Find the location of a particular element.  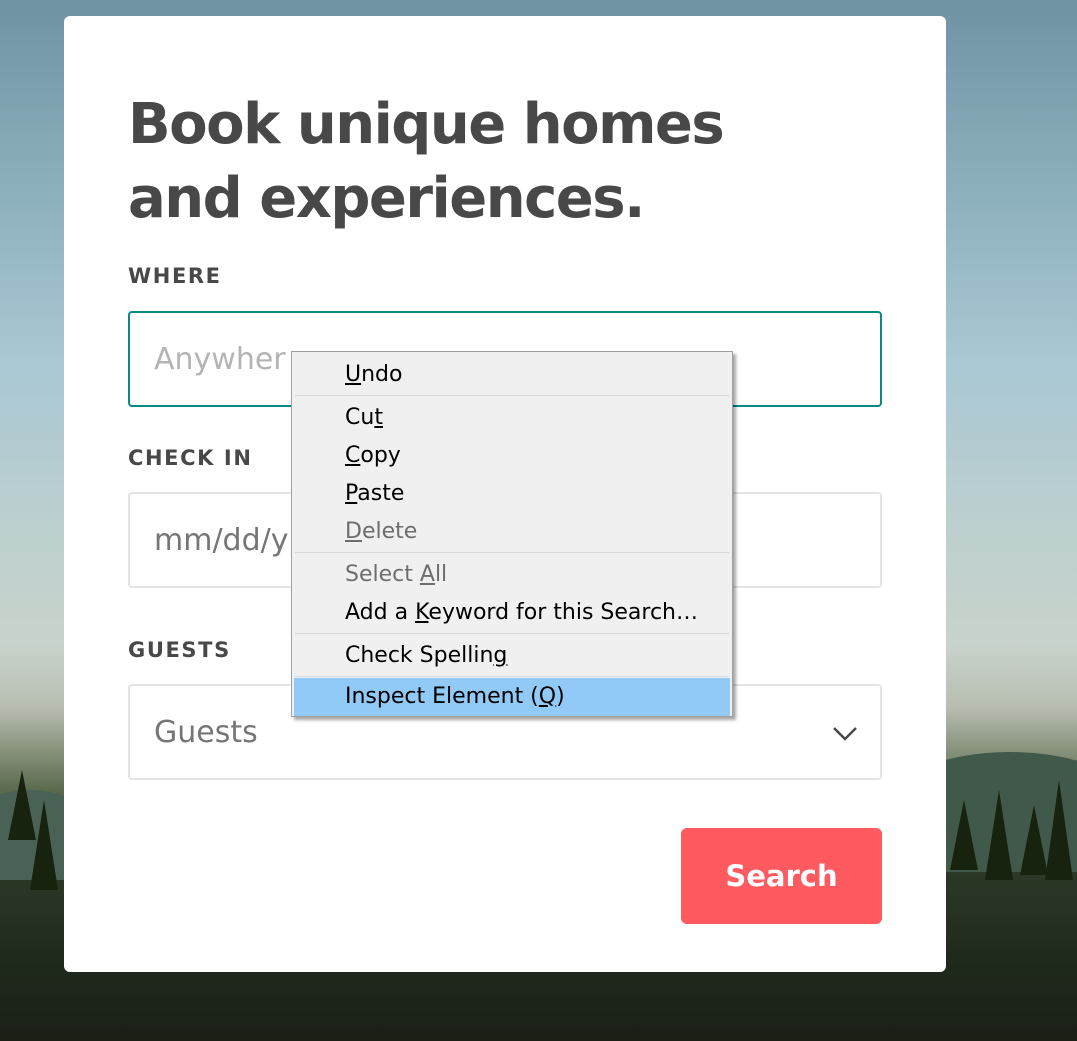

menu-item-select-all: Select All is located at coordinates (512, 575).